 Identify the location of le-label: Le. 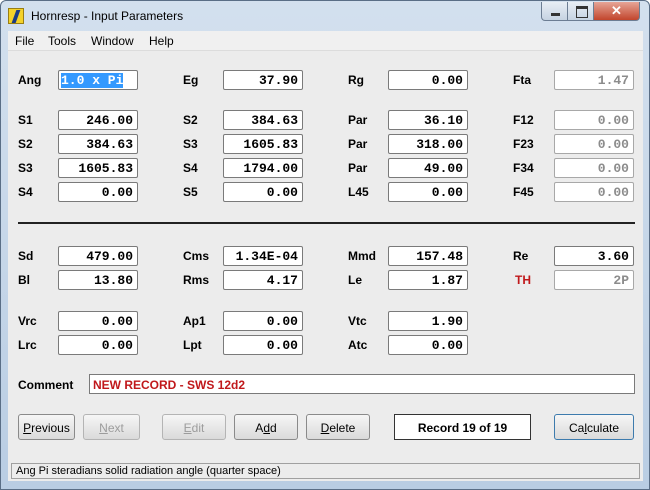
(355, 280).